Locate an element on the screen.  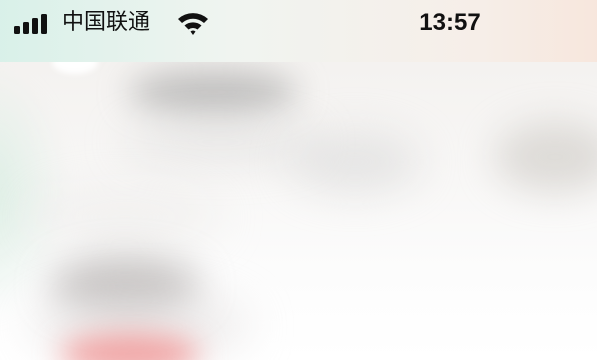
blurred-title-block is located at coordinates (213, 92).